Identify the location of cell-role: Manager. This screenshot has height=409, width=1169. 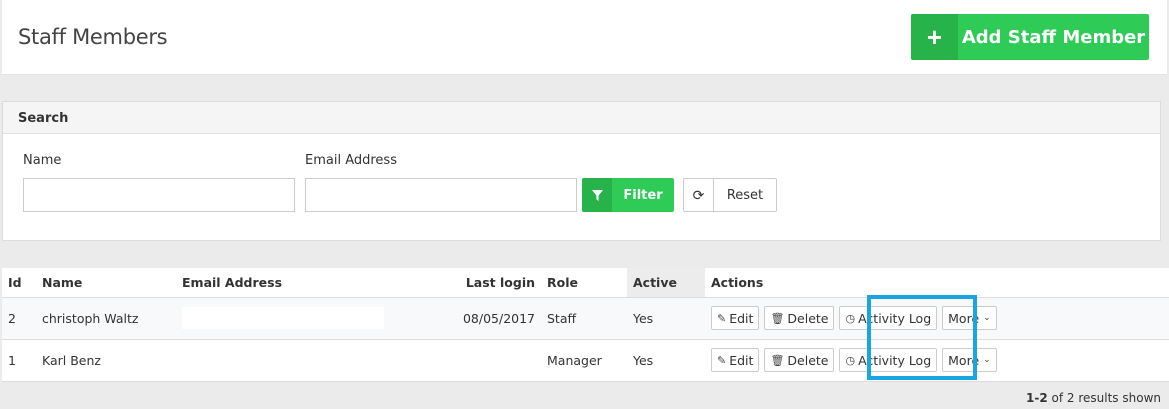
(584, 360).